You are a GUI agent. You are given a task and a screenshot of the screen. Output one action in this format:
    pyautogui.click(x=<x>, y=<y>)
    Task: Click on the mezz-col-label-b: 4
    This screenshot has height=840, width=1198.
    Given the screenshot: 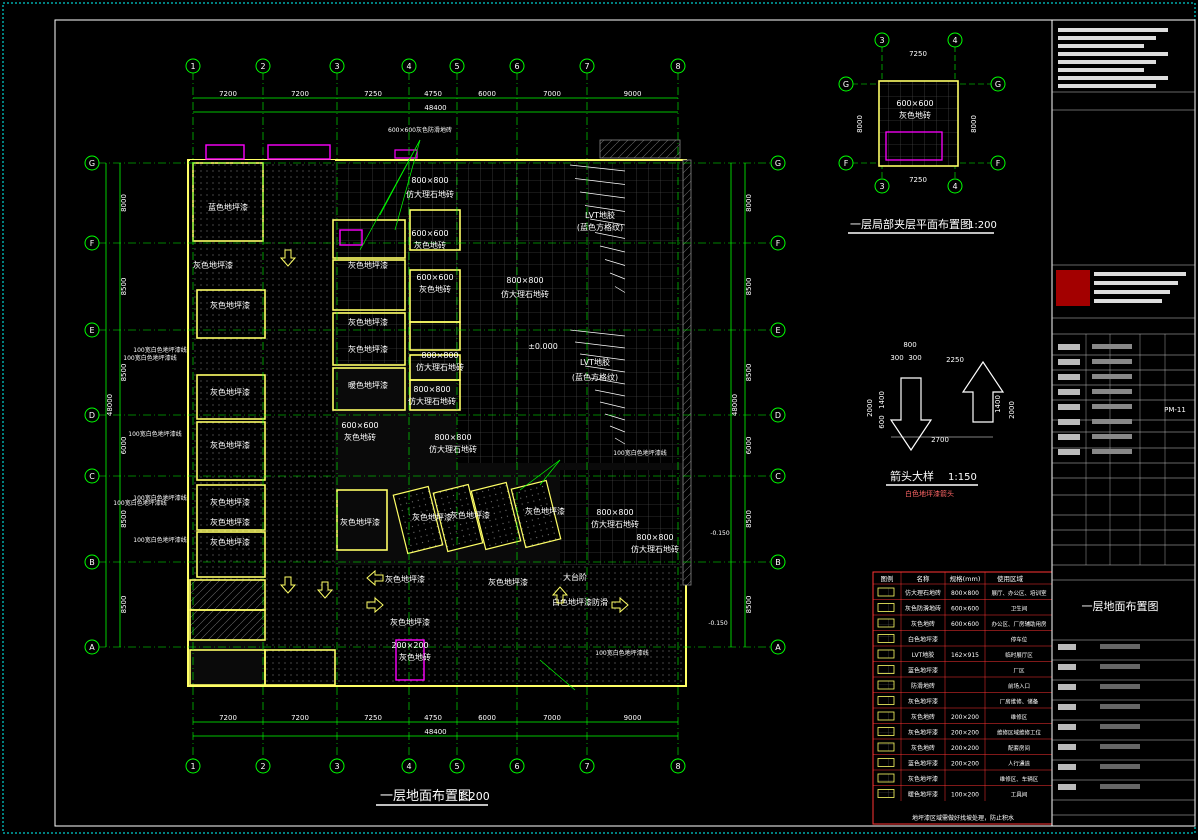 What is the action you would take?
    pyautogui.click(x=954, y=186)
    